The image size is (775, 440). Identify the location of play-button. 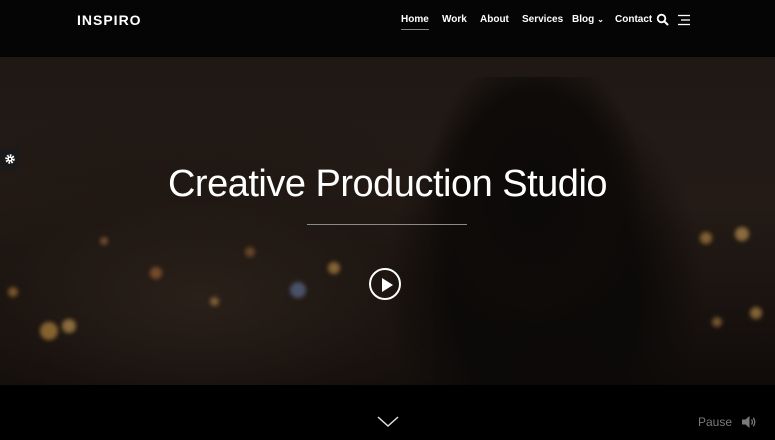
(385, 284).